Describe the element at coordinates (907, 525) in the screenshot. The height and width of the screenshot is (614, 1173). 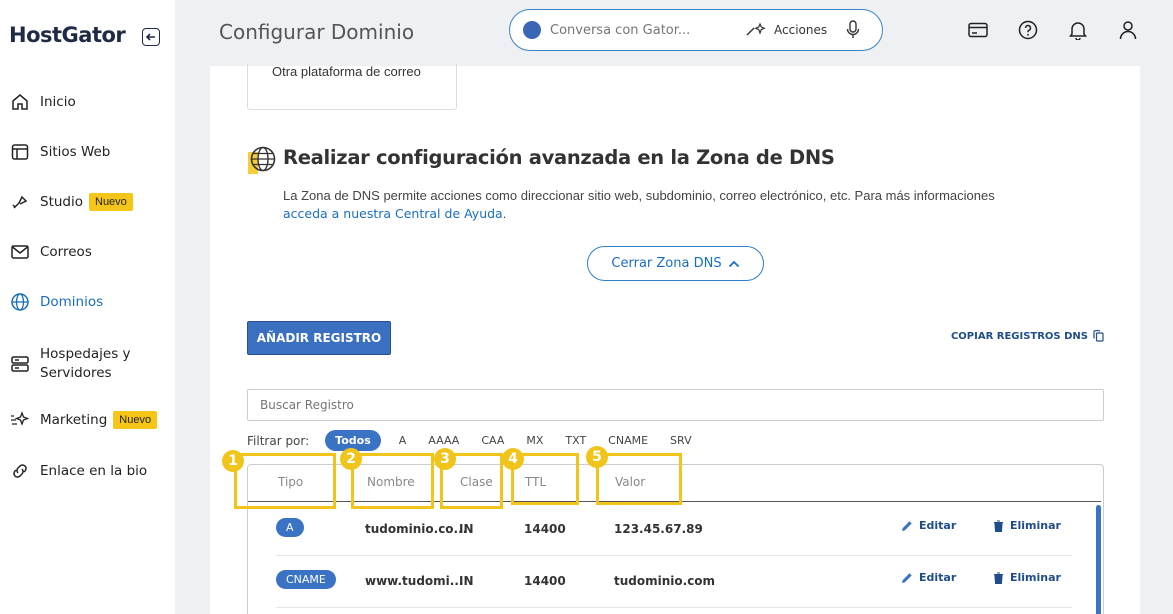
I see `pencil-icon` at that location.